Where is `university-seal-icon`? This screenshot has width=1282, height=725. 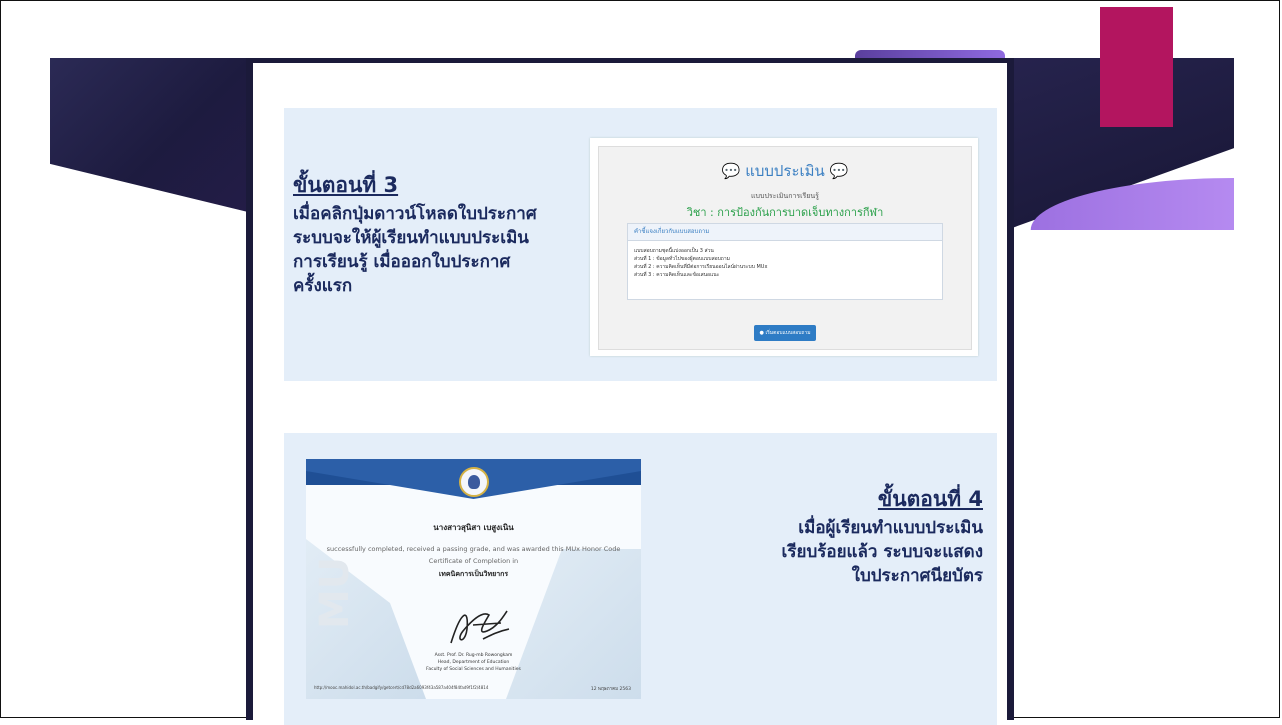
university-seal-icon is located at coordinates (474, 482).